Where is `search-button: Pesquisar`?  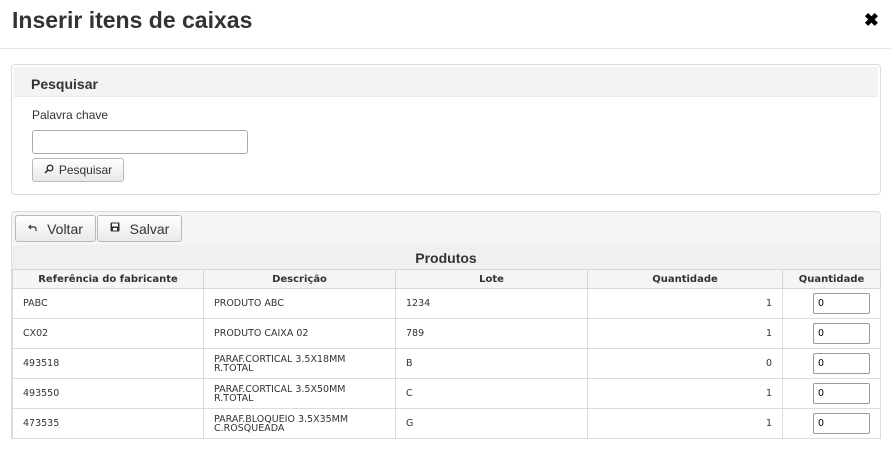
search-button: Pesquisar is located at coordinates (78, 170).